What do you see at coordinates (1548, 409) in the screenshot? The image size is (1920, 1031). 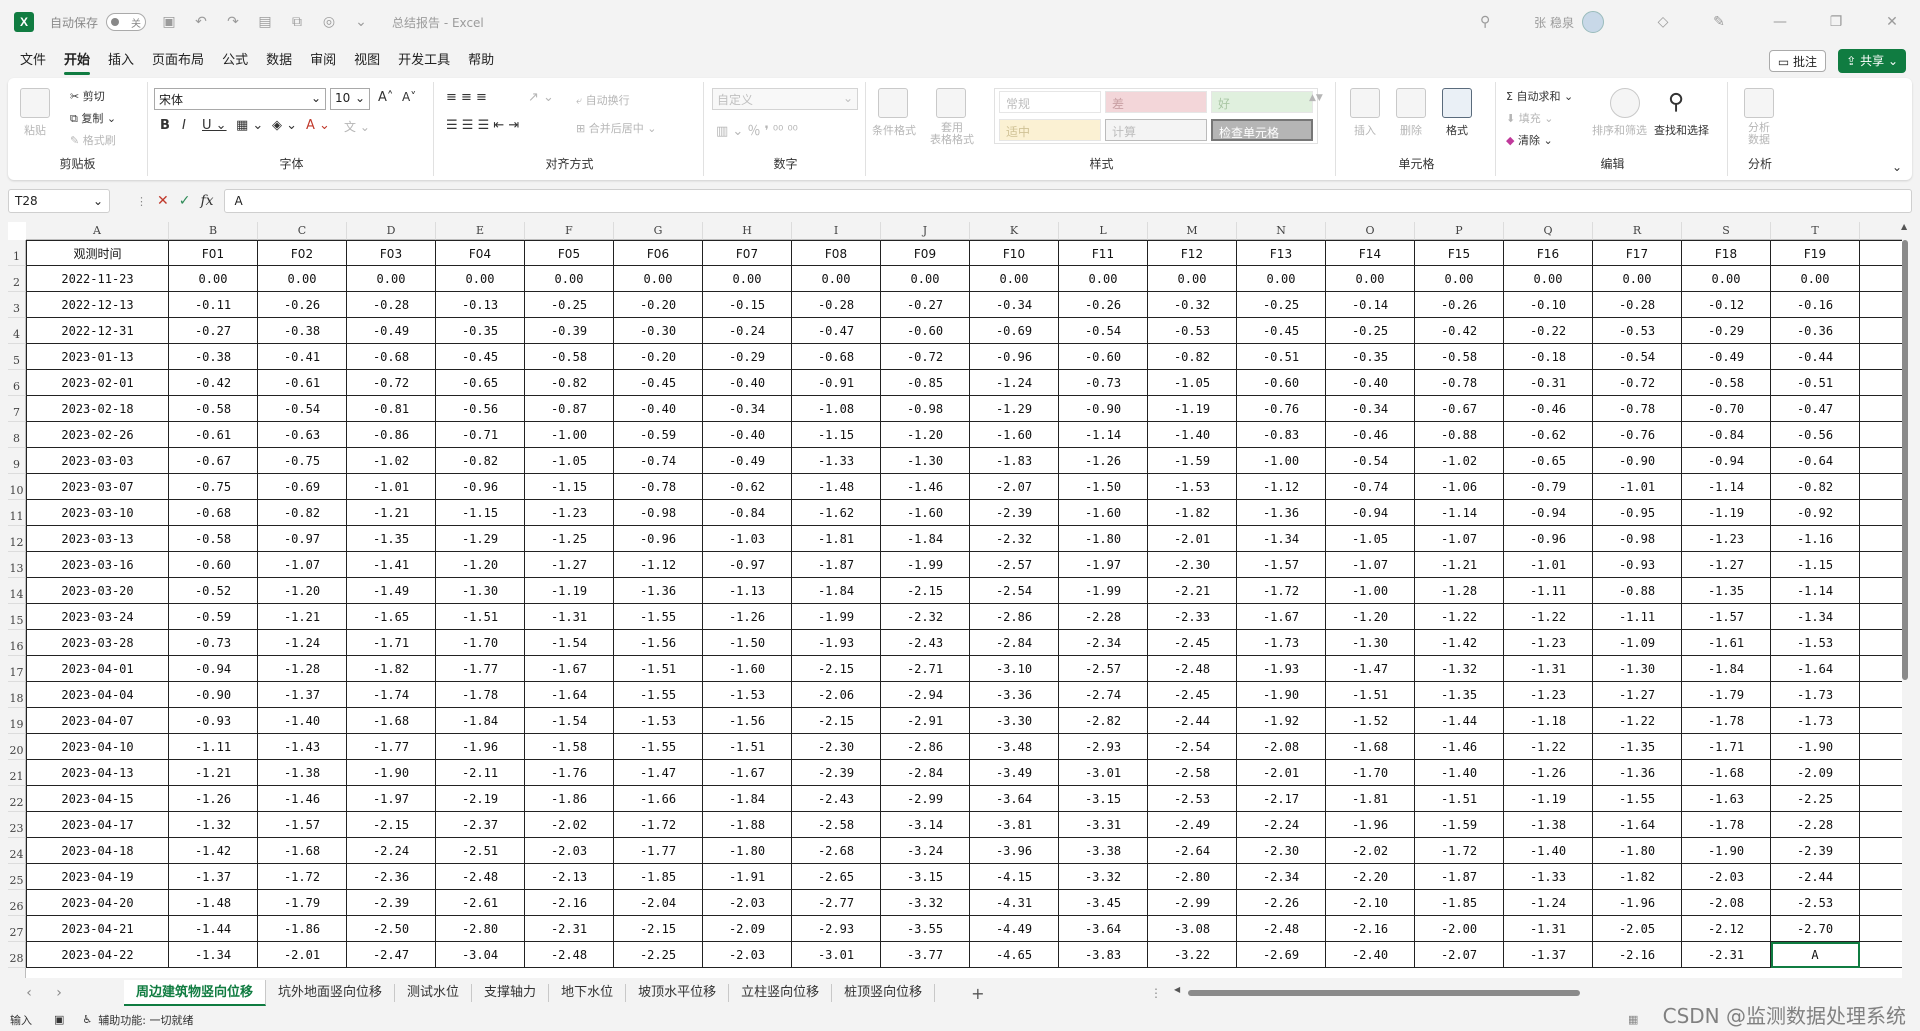 I see `table-cell: -0.46` at bounding box center [1548, 409].